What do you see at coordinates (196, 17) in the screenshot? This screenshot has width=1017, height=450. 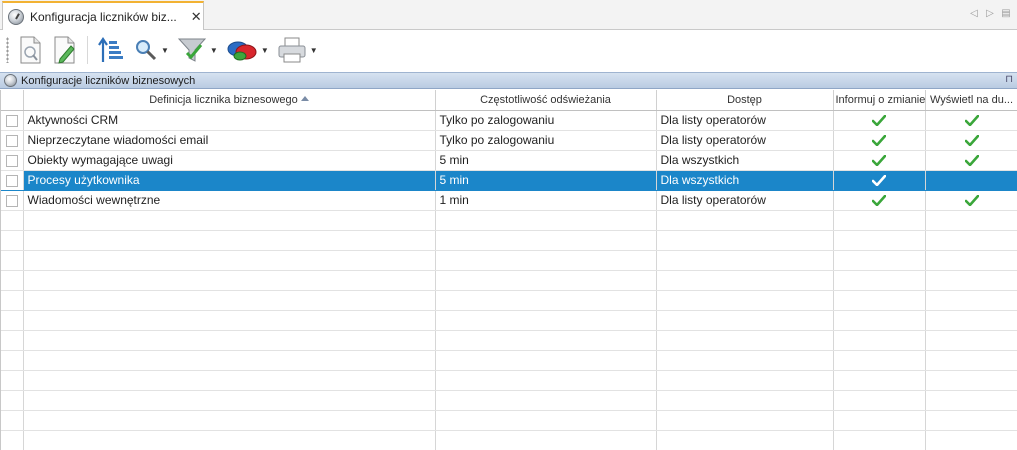 I see `close-icon: ✕` at bounding box center [196, 17].